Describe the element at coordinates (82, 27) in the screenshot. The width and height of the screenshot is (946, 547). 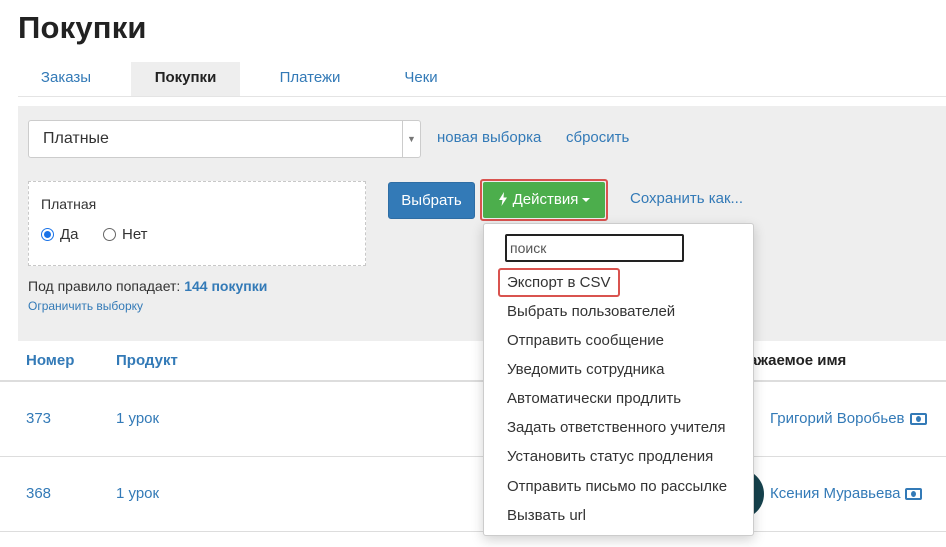
I see `page-title: Покупки` at that location.